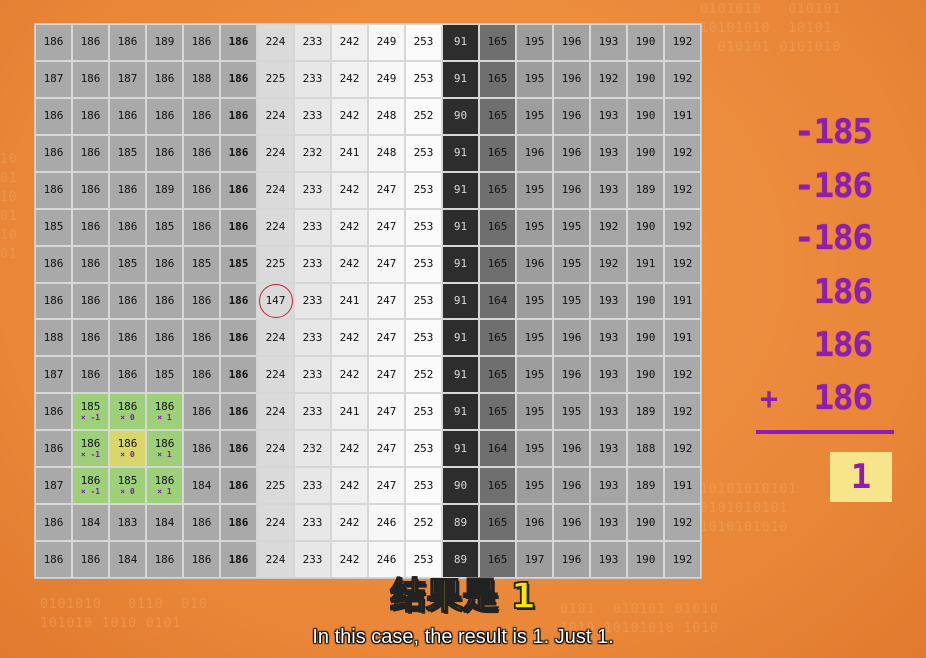  Describe the element at coordinates (497, 153) in the screenshot. I see `grid-cell: 165` at that location.